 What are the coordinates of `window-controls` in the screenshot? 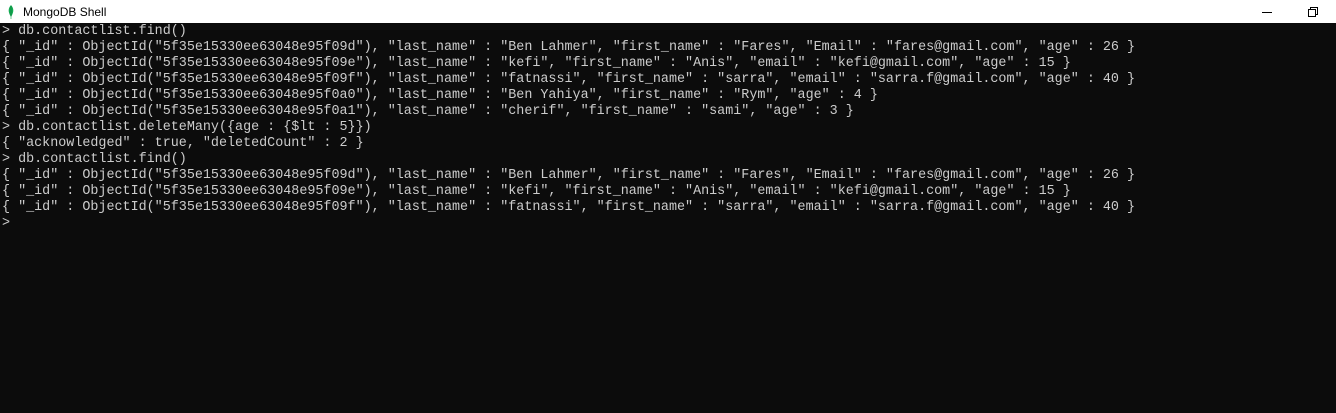 It's located at (1290, 11).